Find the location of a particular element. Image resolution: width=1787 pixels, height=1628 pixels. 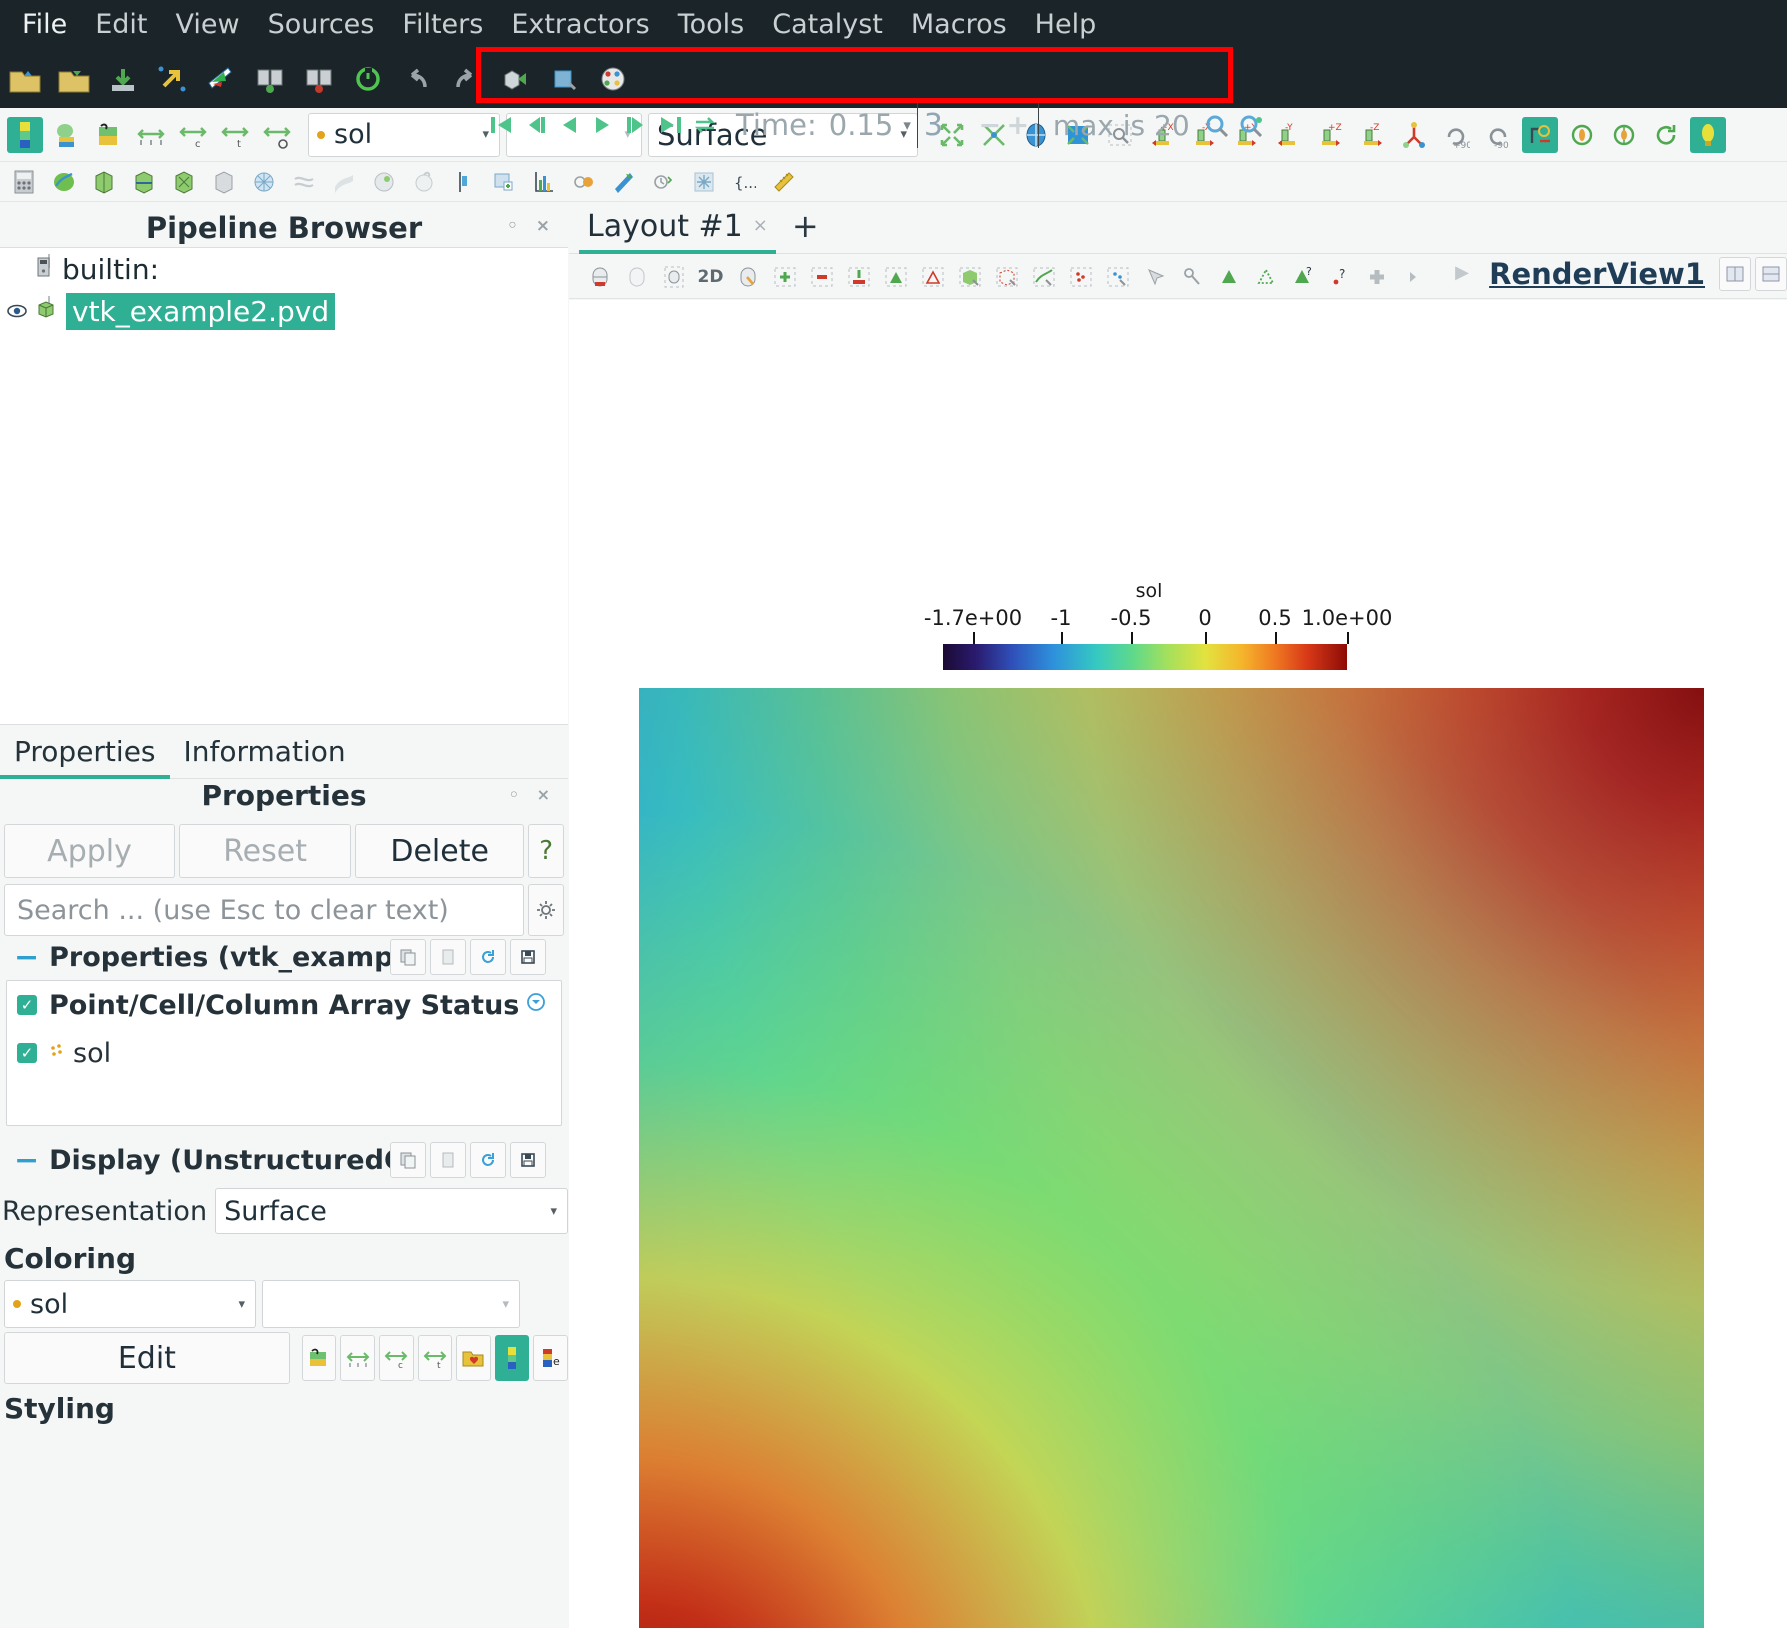

paste-properties-icon is located at coordinates (448, 957).